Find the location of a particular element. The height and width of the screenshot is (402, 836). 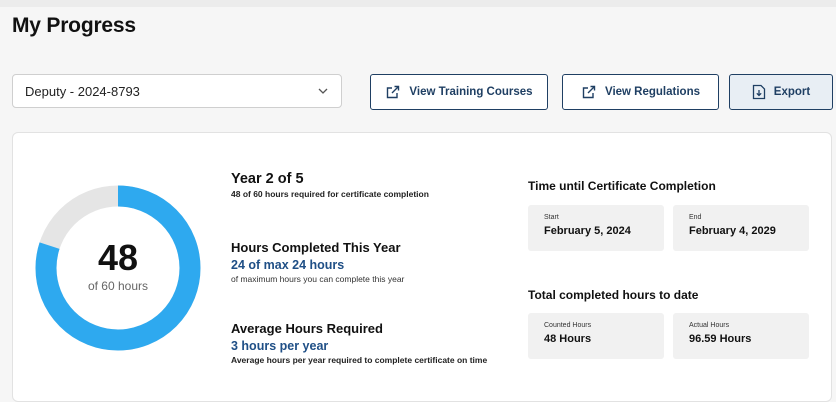

certificate-select: Deputy - 2024-8793 is located at coordinates (177, 91).